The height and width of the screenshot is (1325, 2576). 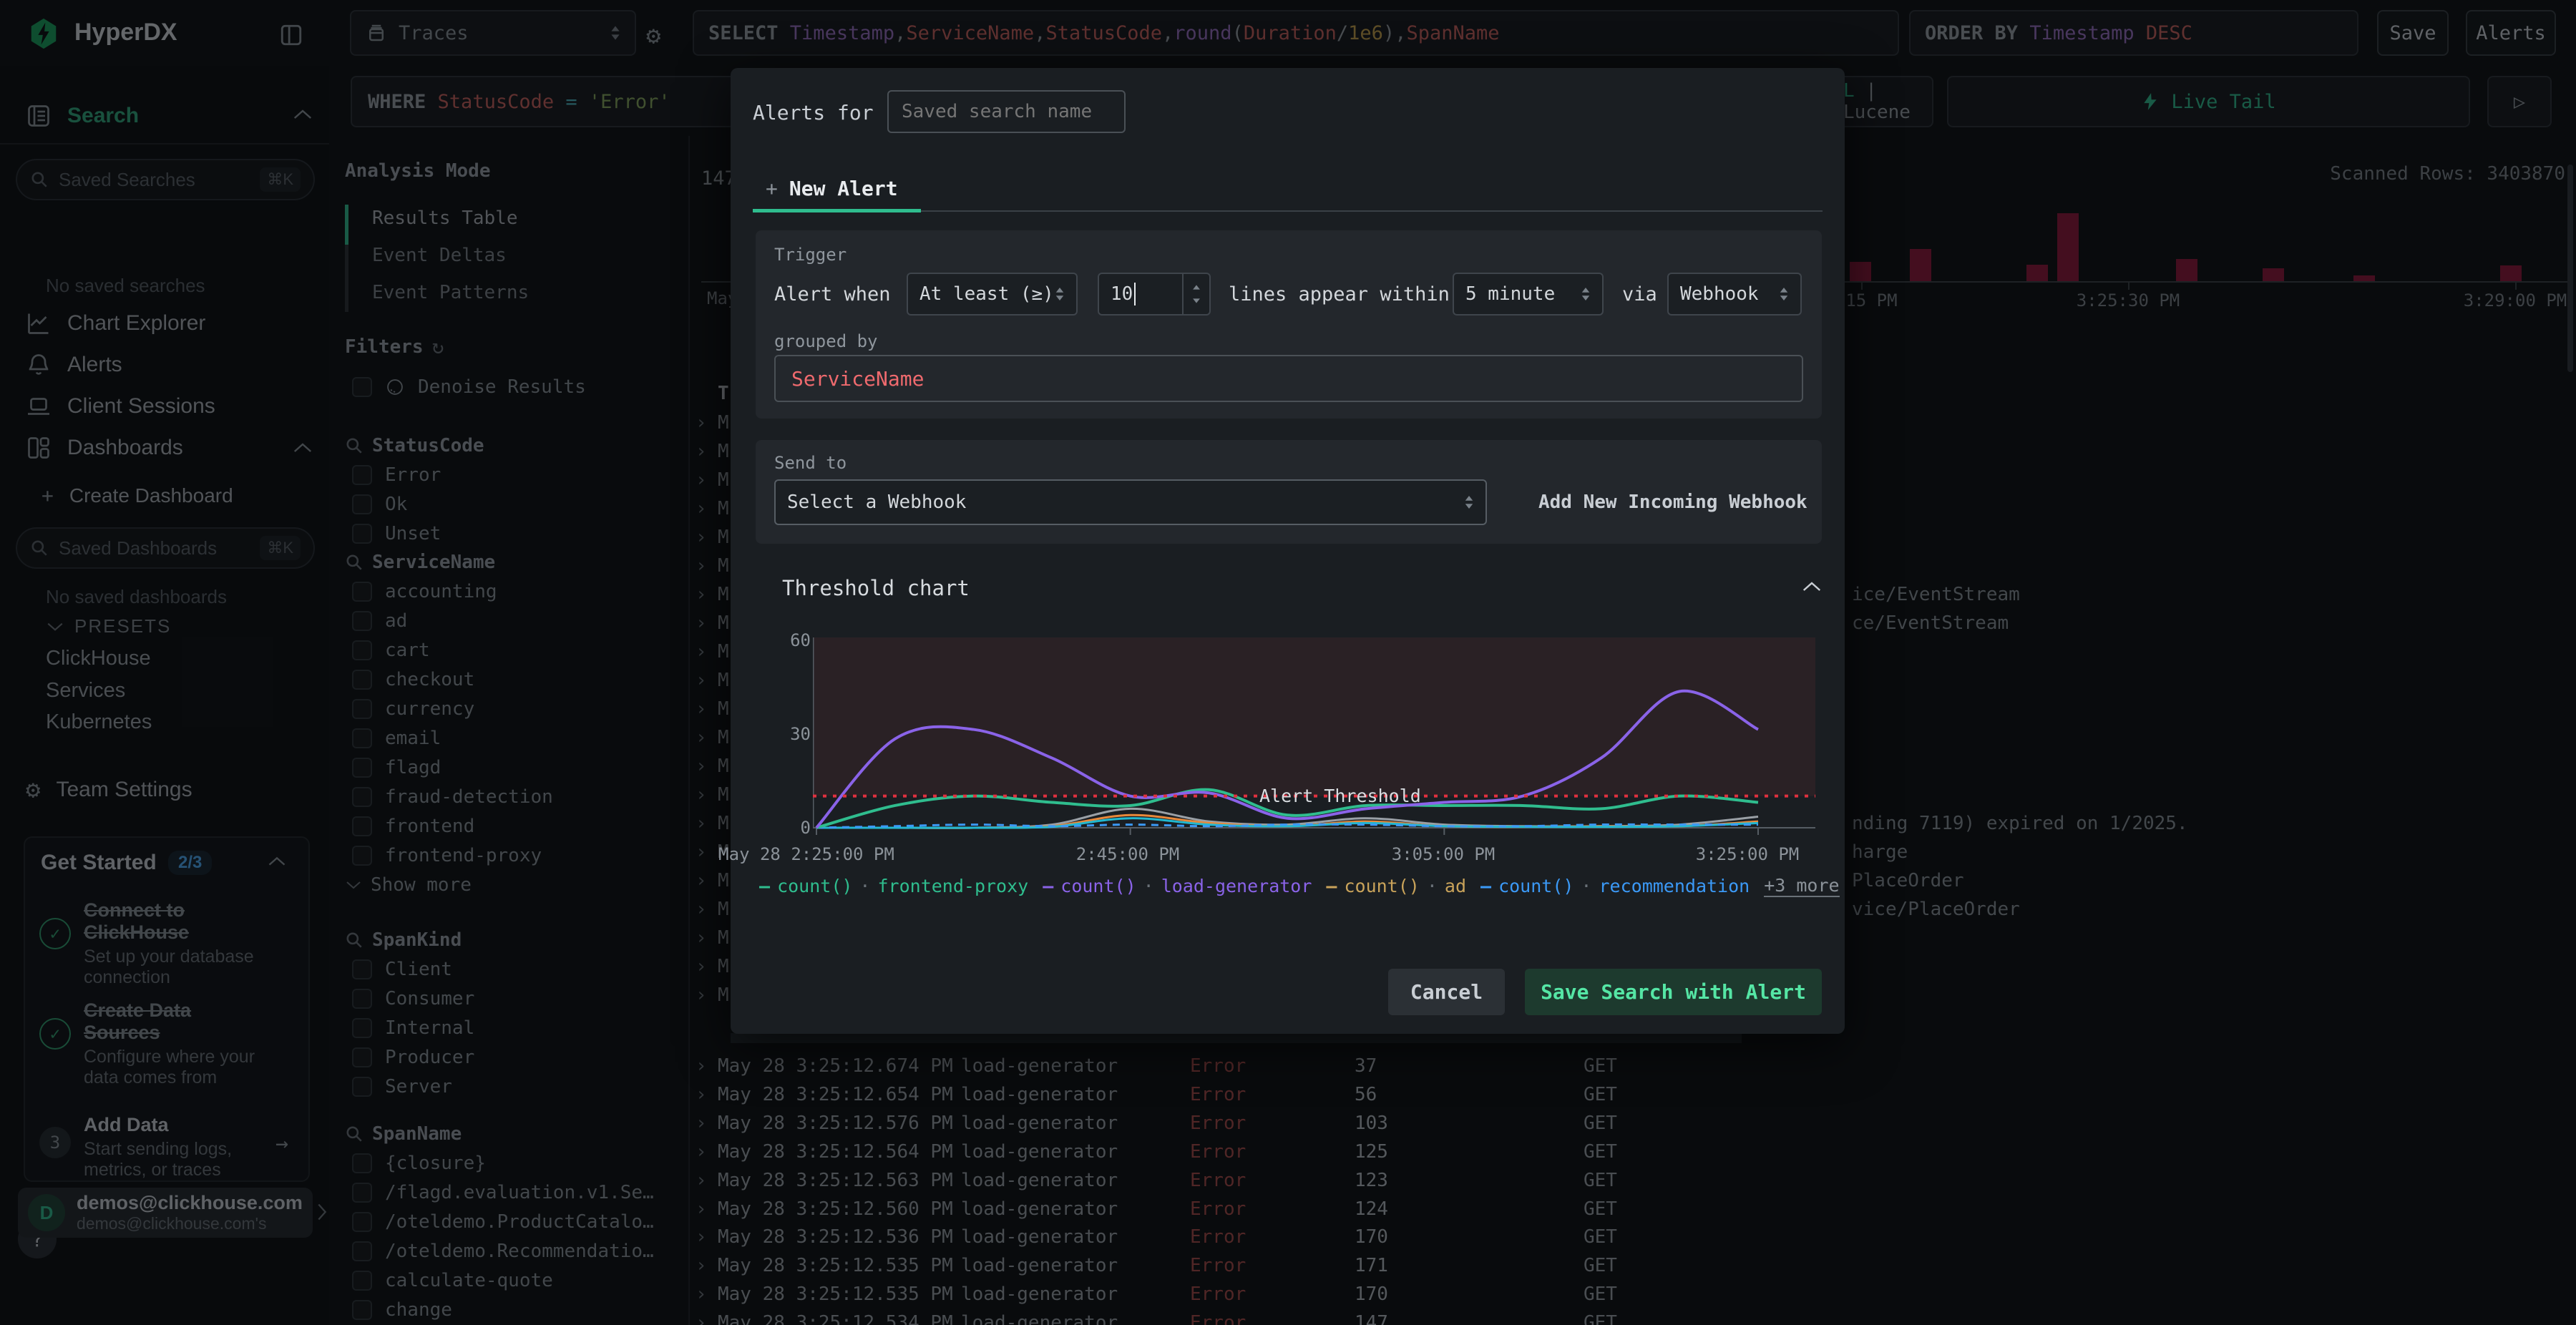 What do you see at coordinates (858, 379) in the screenshot?
I see `grouped-by-value: ServiceName` at bounding box center [858, 379].